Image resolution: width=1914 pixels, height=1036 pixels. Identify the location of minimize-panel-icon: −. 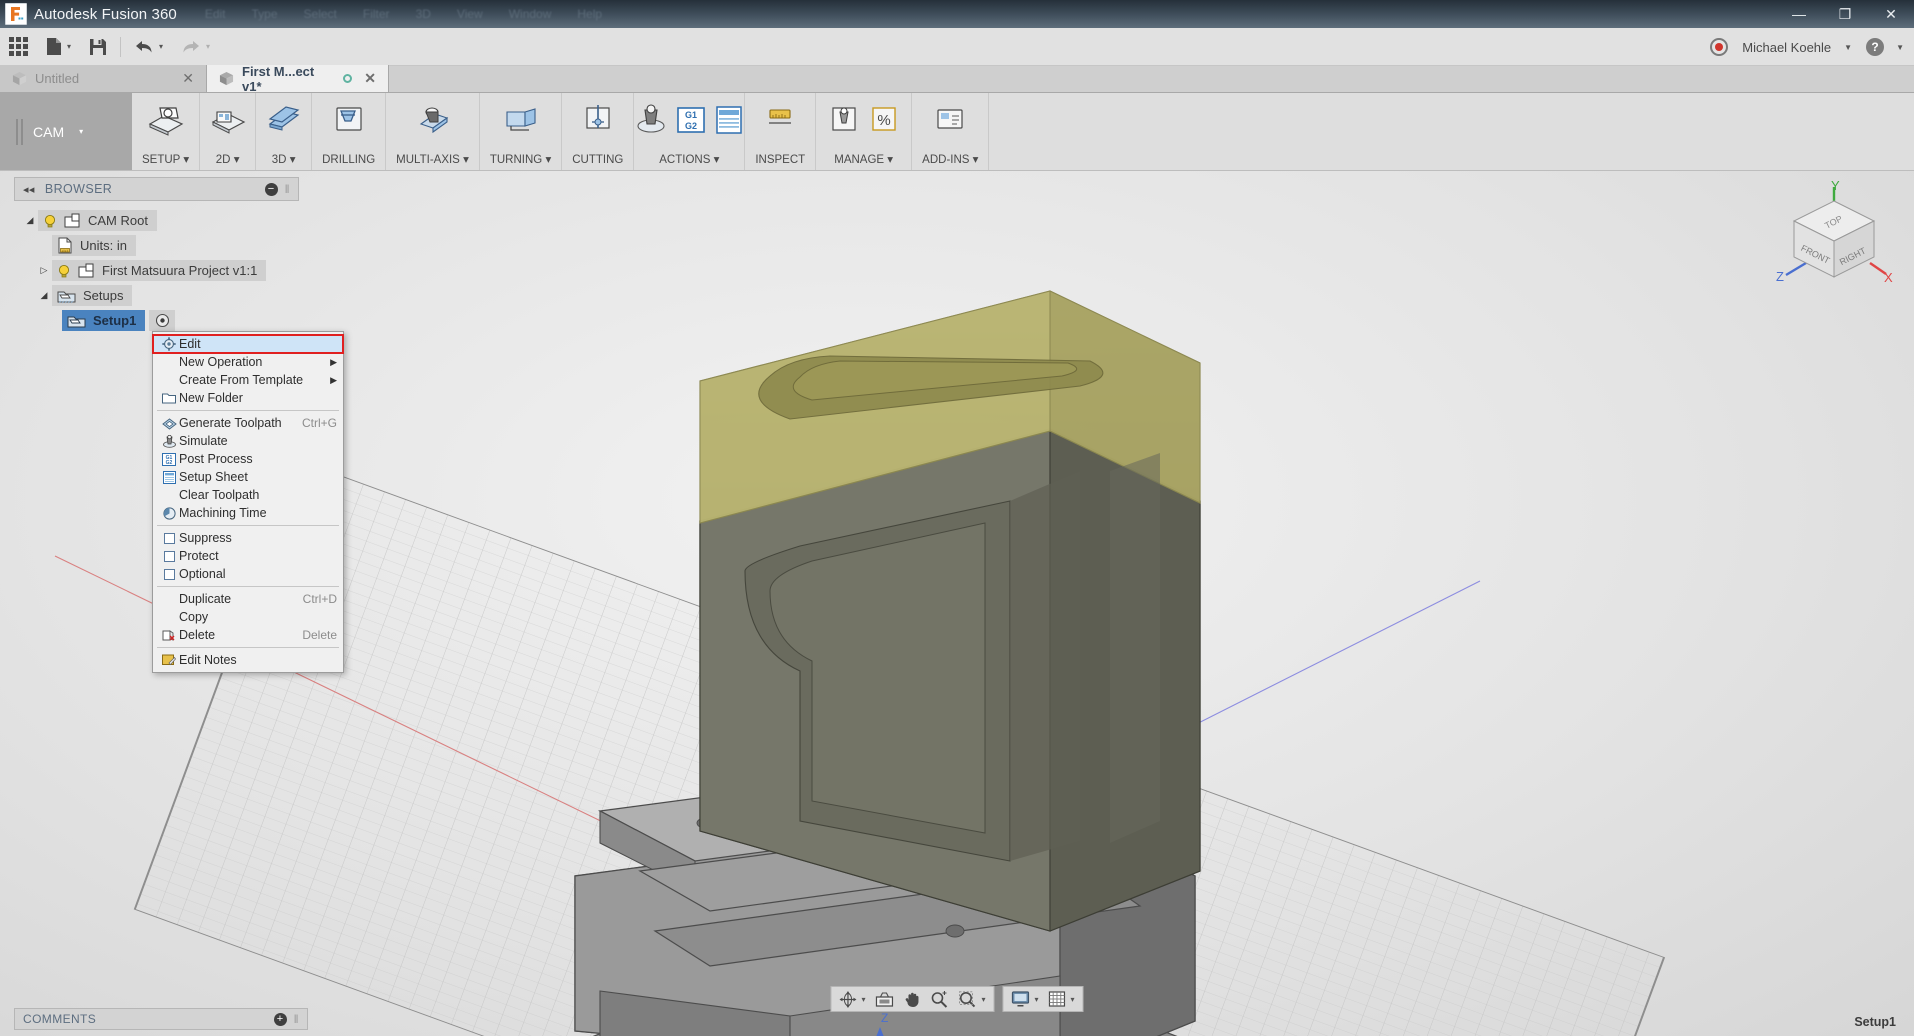
(271, 189).